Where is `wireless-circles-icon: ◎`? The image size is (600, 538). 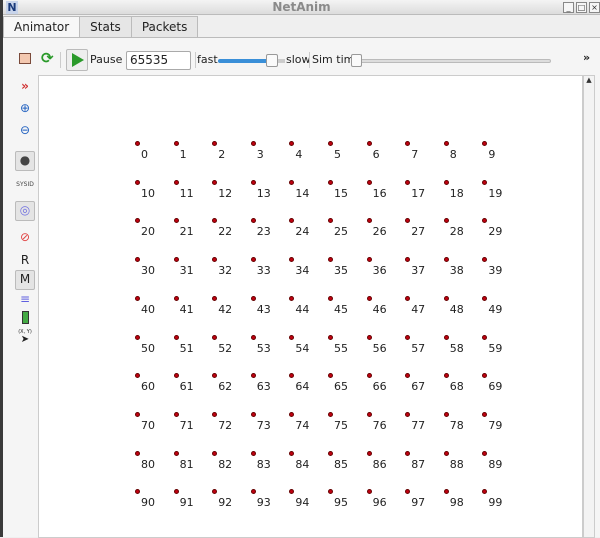
wireless-circles-icon: ◎ is located at coordinates (25, 211).